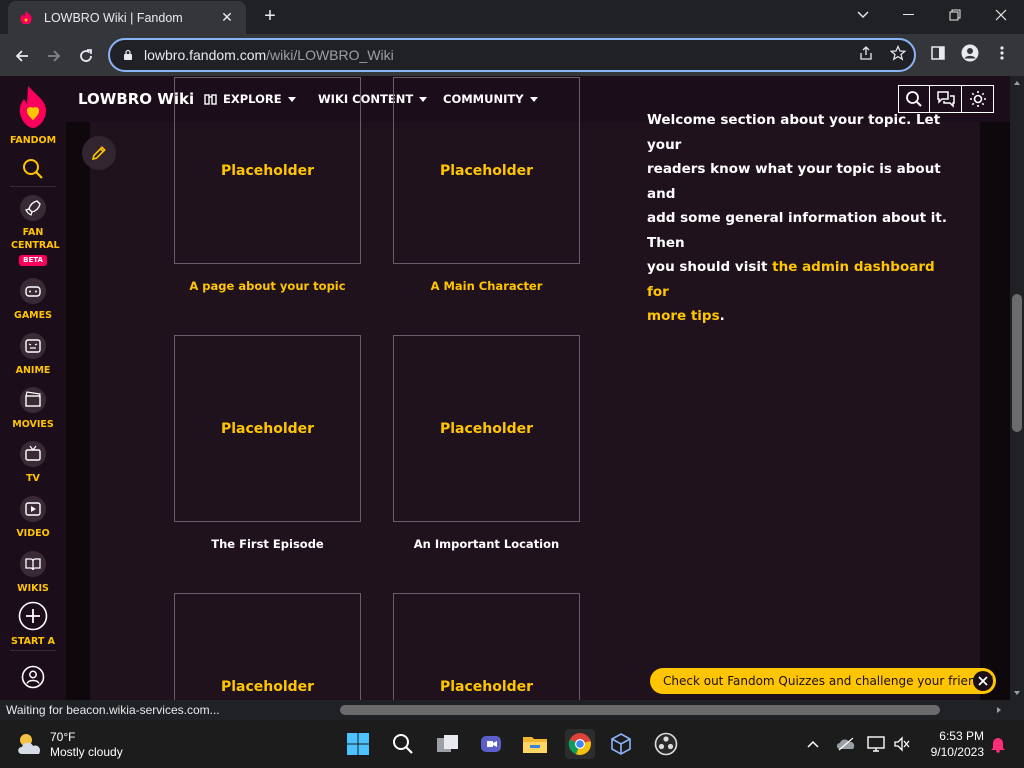 The height and width of the screenshot is (768, 1024). What do you see at coordinates (205, 55) in the screenshot?
I see `url-host: lowbro.fandom.com` at bounding box center [205, 55].